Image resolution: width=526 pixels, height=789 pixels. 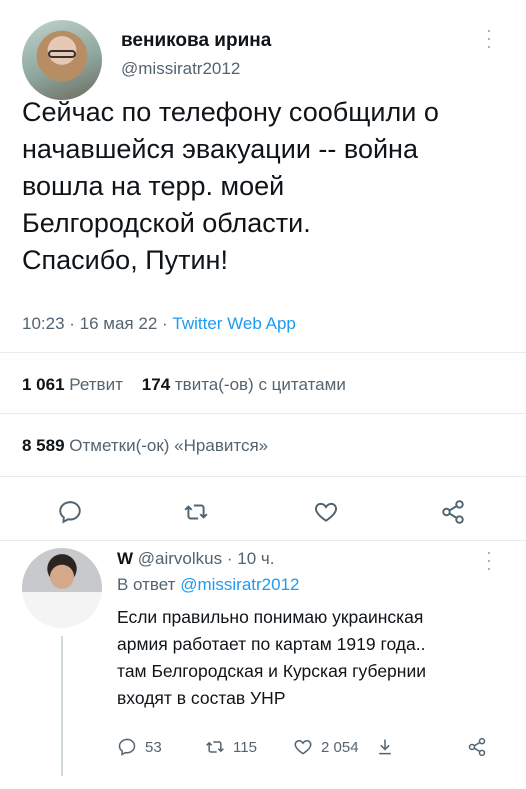 I want to click on reply-text-line: входят в состав УНР, so click(x=201, y=698).